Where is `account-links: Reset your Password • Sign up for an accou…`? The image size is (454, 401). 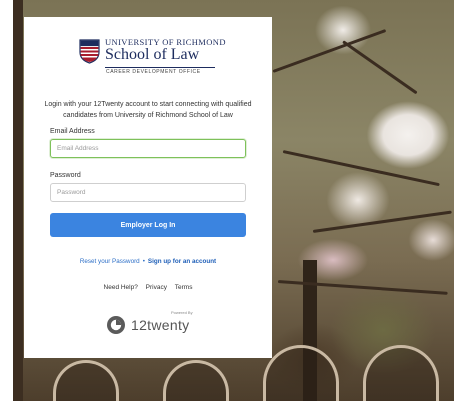 account-links: Reset your Password • Sign up for an accou… is located at coordinates (148, 261).